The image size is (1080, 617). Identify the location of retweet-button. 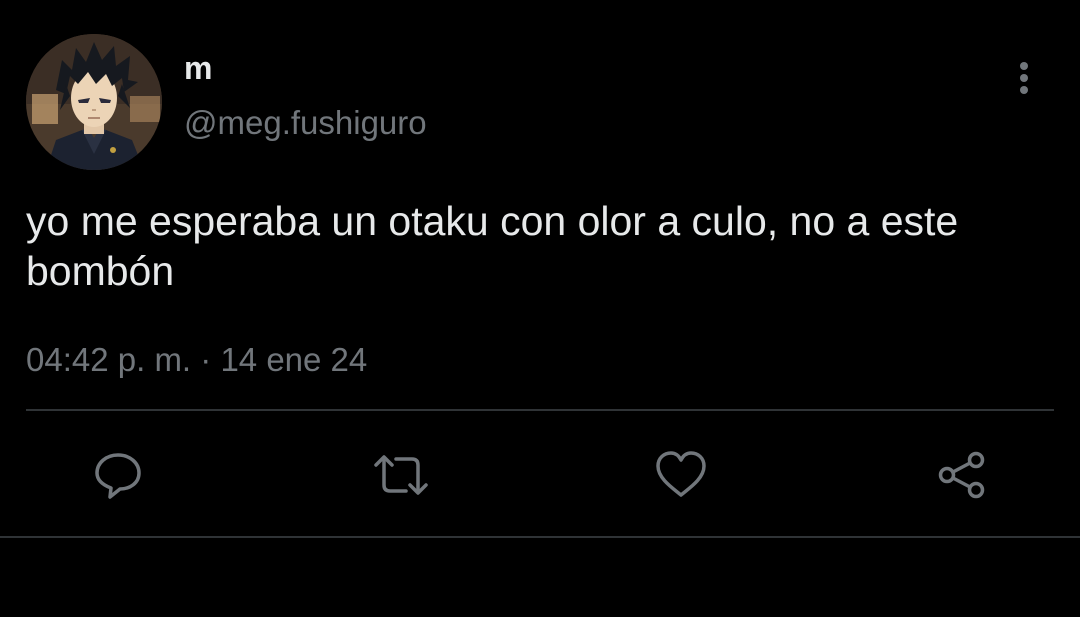
(400, 475).